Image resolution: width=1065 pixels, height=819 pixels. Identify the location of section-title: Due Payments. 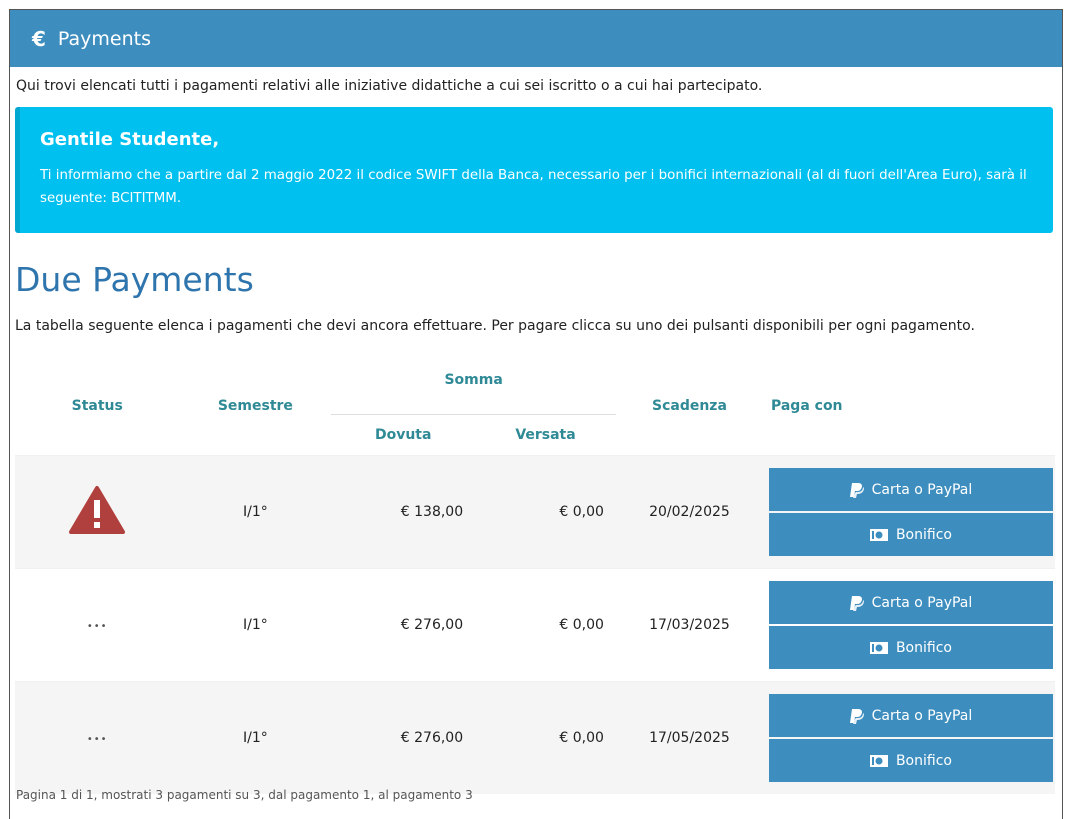
(134, 279).